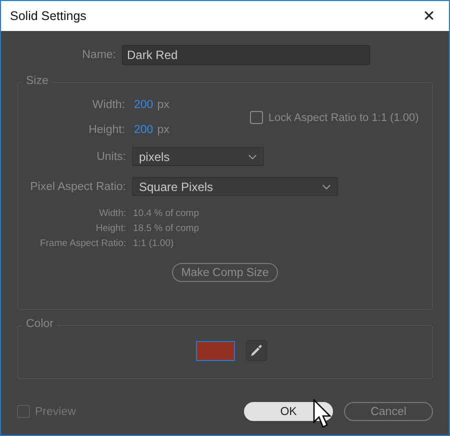 This screenshot has width=450, height=436. I want to click on close-button: ✕, so click(429, 16).